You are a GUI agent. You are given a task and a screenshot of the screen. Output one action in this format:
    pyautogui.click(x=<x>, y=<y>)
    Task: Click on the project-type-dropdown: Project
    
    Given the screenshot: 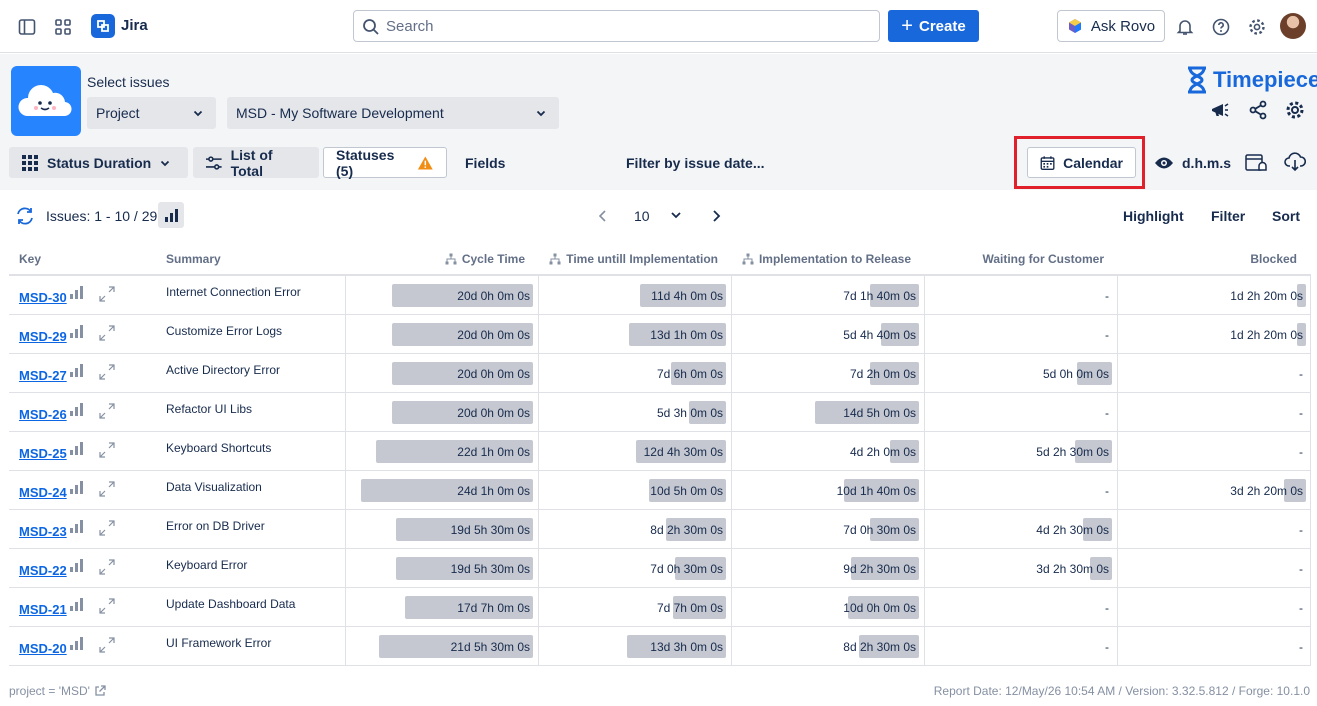 What is the action you would take?
    pyautogui.click(x=151, y=113)
    